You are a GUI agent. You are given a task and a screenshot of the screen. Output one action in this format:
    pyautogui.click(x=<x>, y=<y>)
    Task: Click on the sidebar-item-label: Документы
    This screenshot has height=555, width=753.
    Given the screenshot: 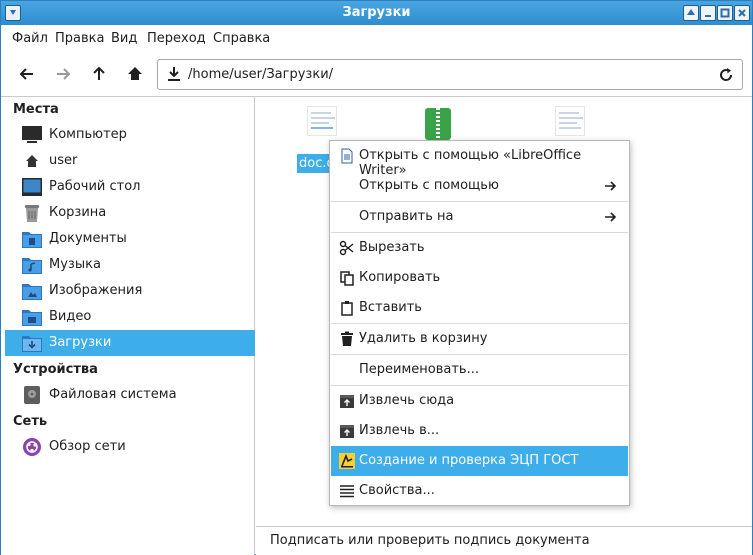 What is the action you would take?
    pyautogui.click(x=88, y=238)
    